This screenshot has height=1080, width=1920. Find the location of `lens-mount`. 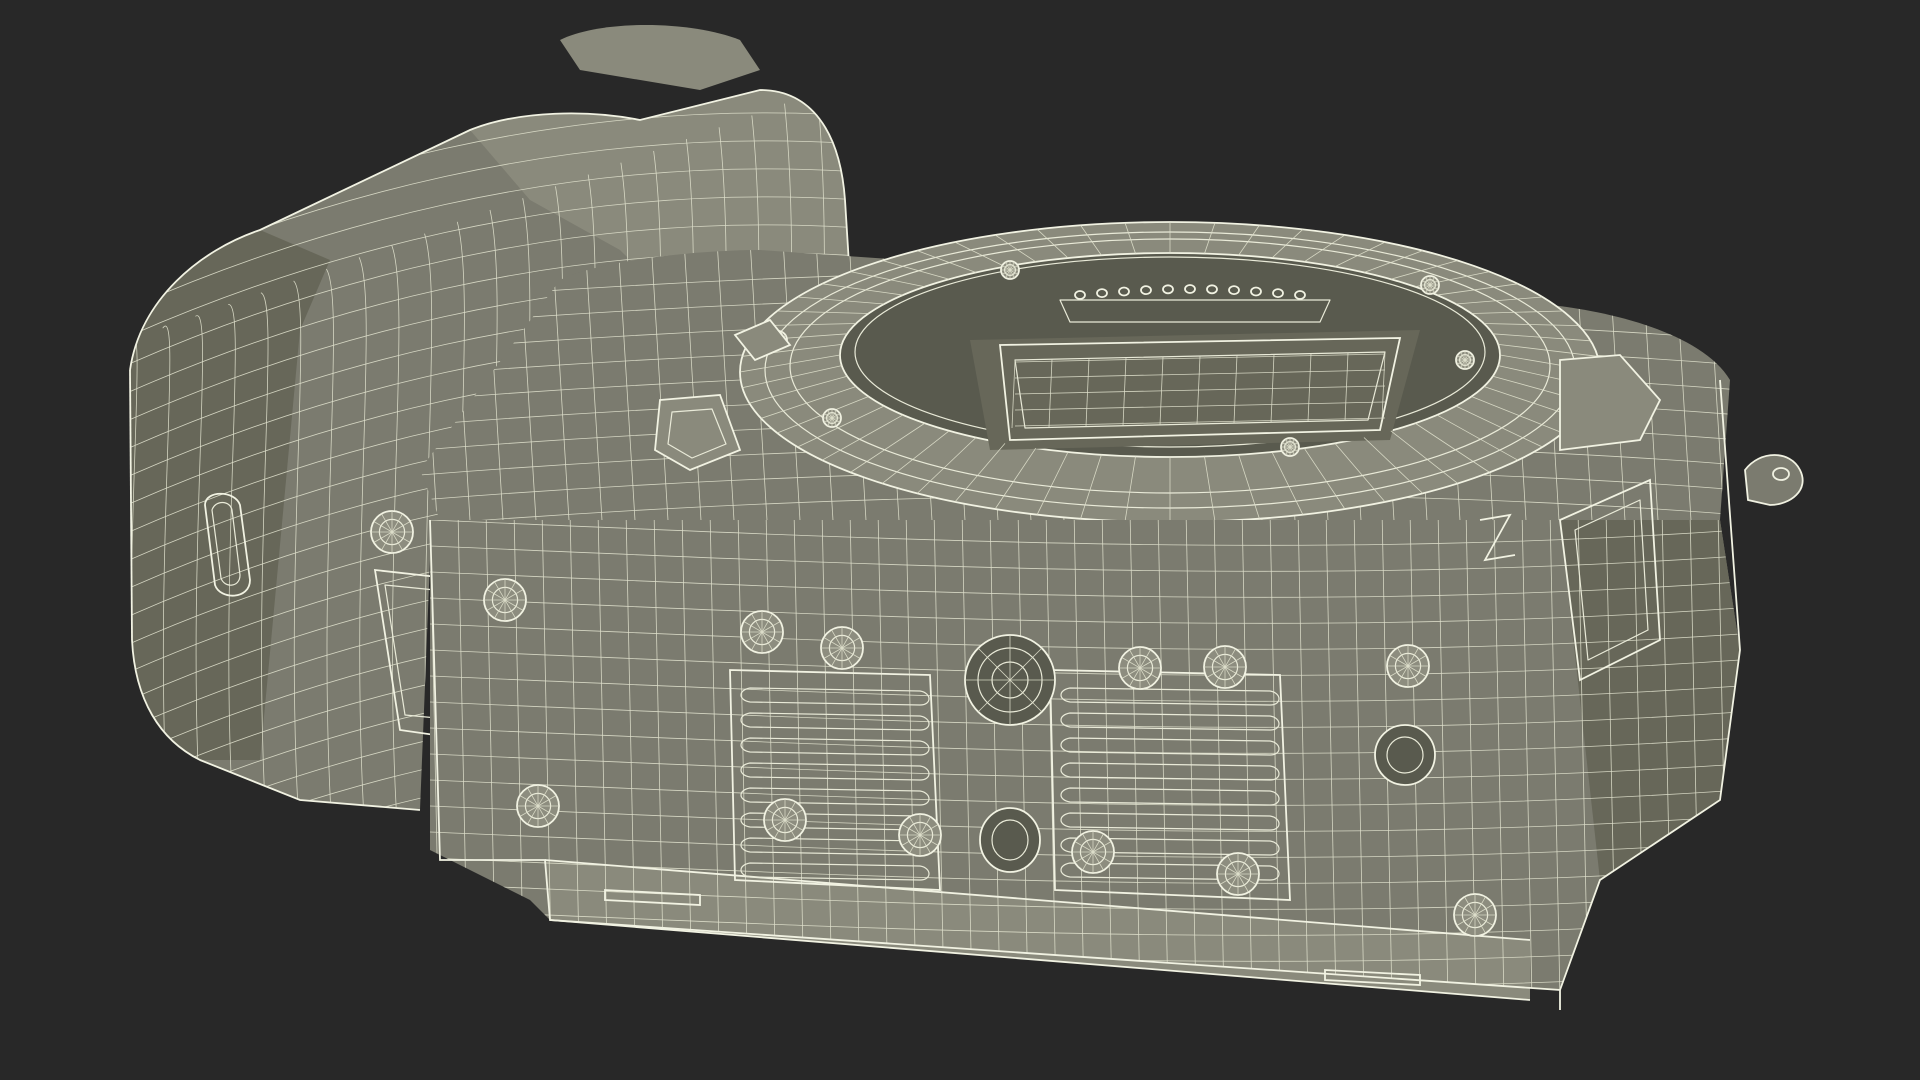

lens-mount is located at coordinates (1170, 372).